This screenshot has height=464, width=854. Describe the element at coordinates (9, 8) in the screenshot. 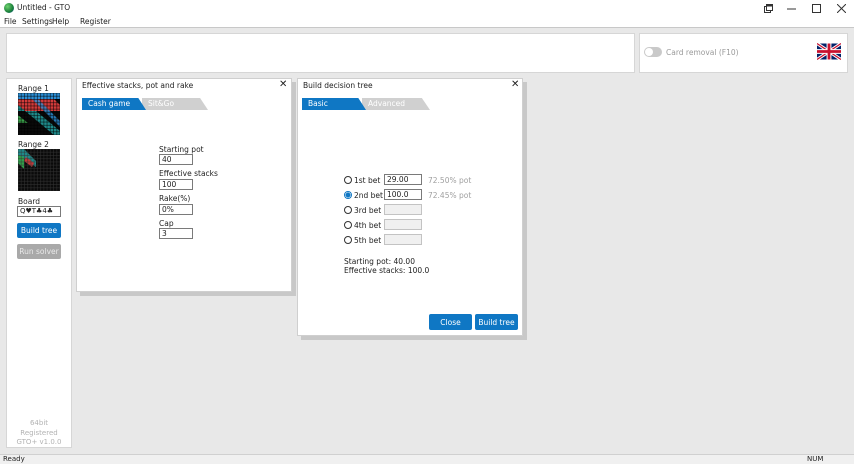

I see `app-logo-icon` at that location.